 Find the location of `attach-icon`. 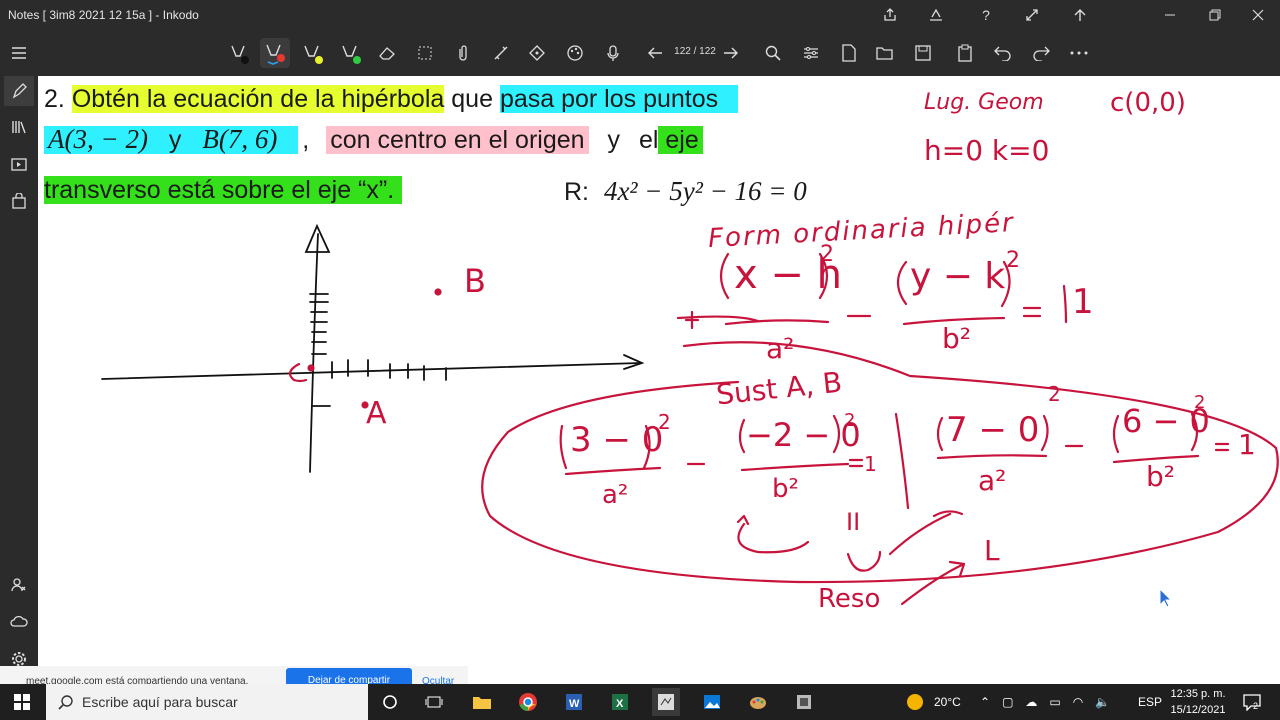

attach-icon is located at coordinates (463, 53).